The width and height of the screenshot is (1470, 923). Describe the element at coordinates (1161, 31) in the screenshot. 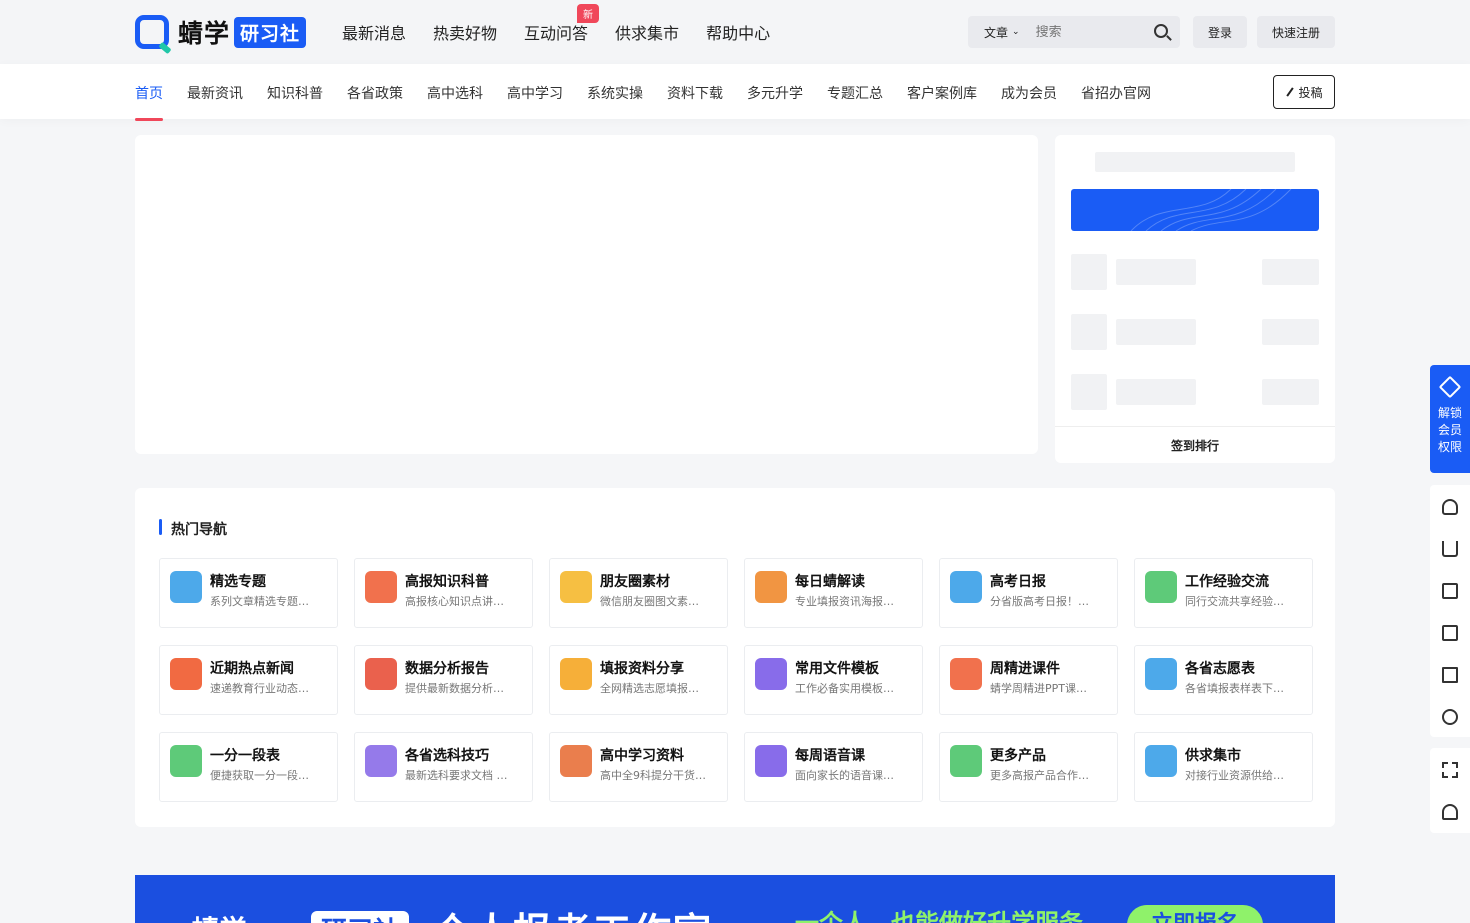

I see `search-icon` at that location.